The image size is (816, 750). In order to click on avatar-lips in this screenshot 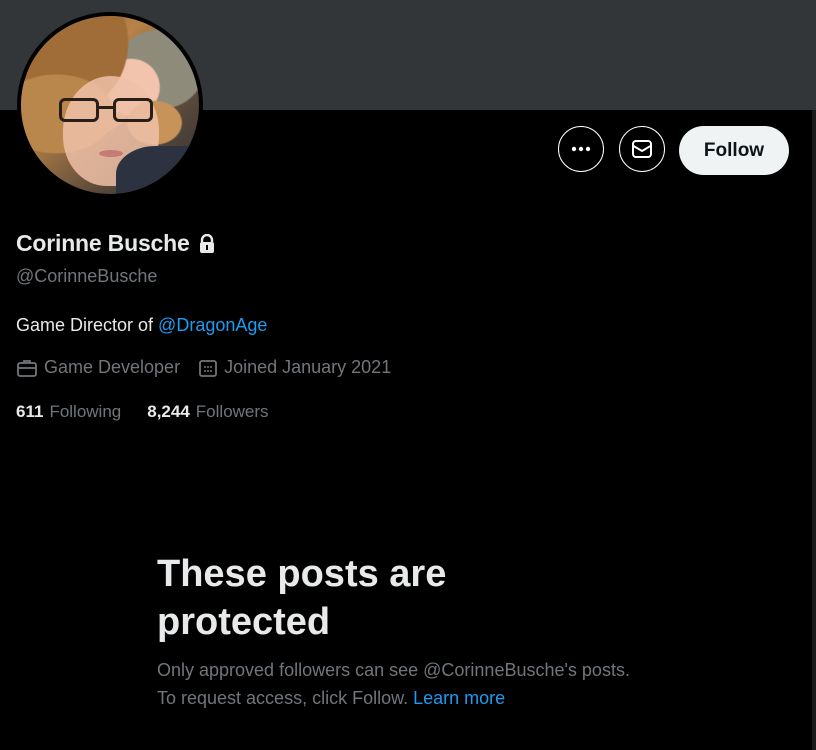, I will do `click(111, 153)`.